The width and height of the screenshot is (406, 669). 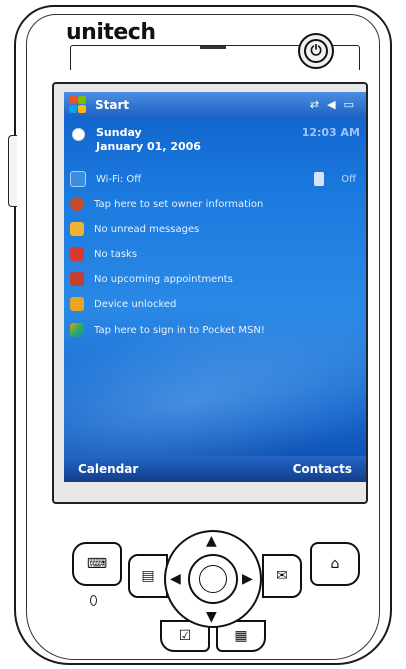 What do you see at coordinates (77, 229) in the screenshot?
I see `messages-icon` at bounding box center [77, 229].